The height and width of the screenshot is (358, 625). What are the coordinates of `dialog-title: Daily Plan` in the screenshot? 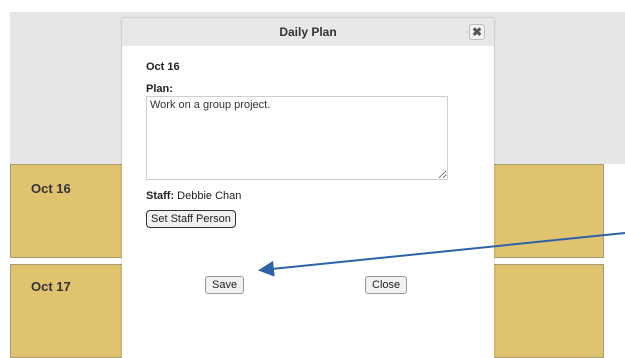 It's located at (308, 32).